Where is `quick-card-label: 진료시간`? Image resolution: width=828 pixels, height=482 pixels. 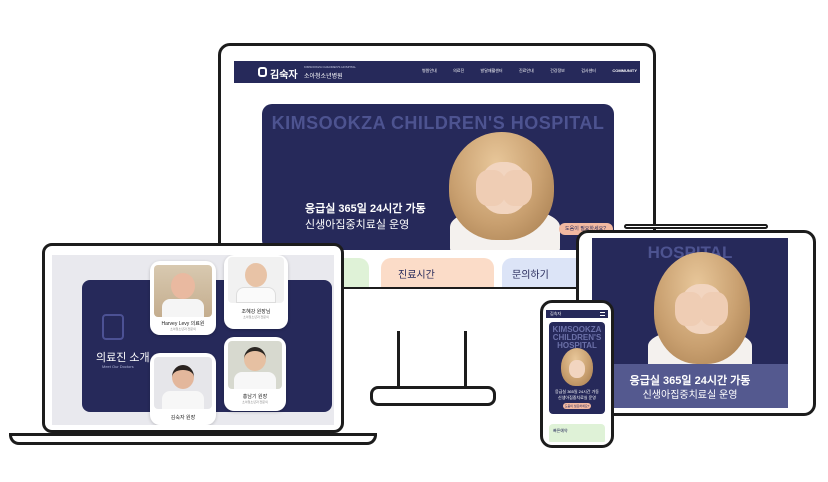
quick-card-label: 진료시간 is located at coordinates (416, 275).